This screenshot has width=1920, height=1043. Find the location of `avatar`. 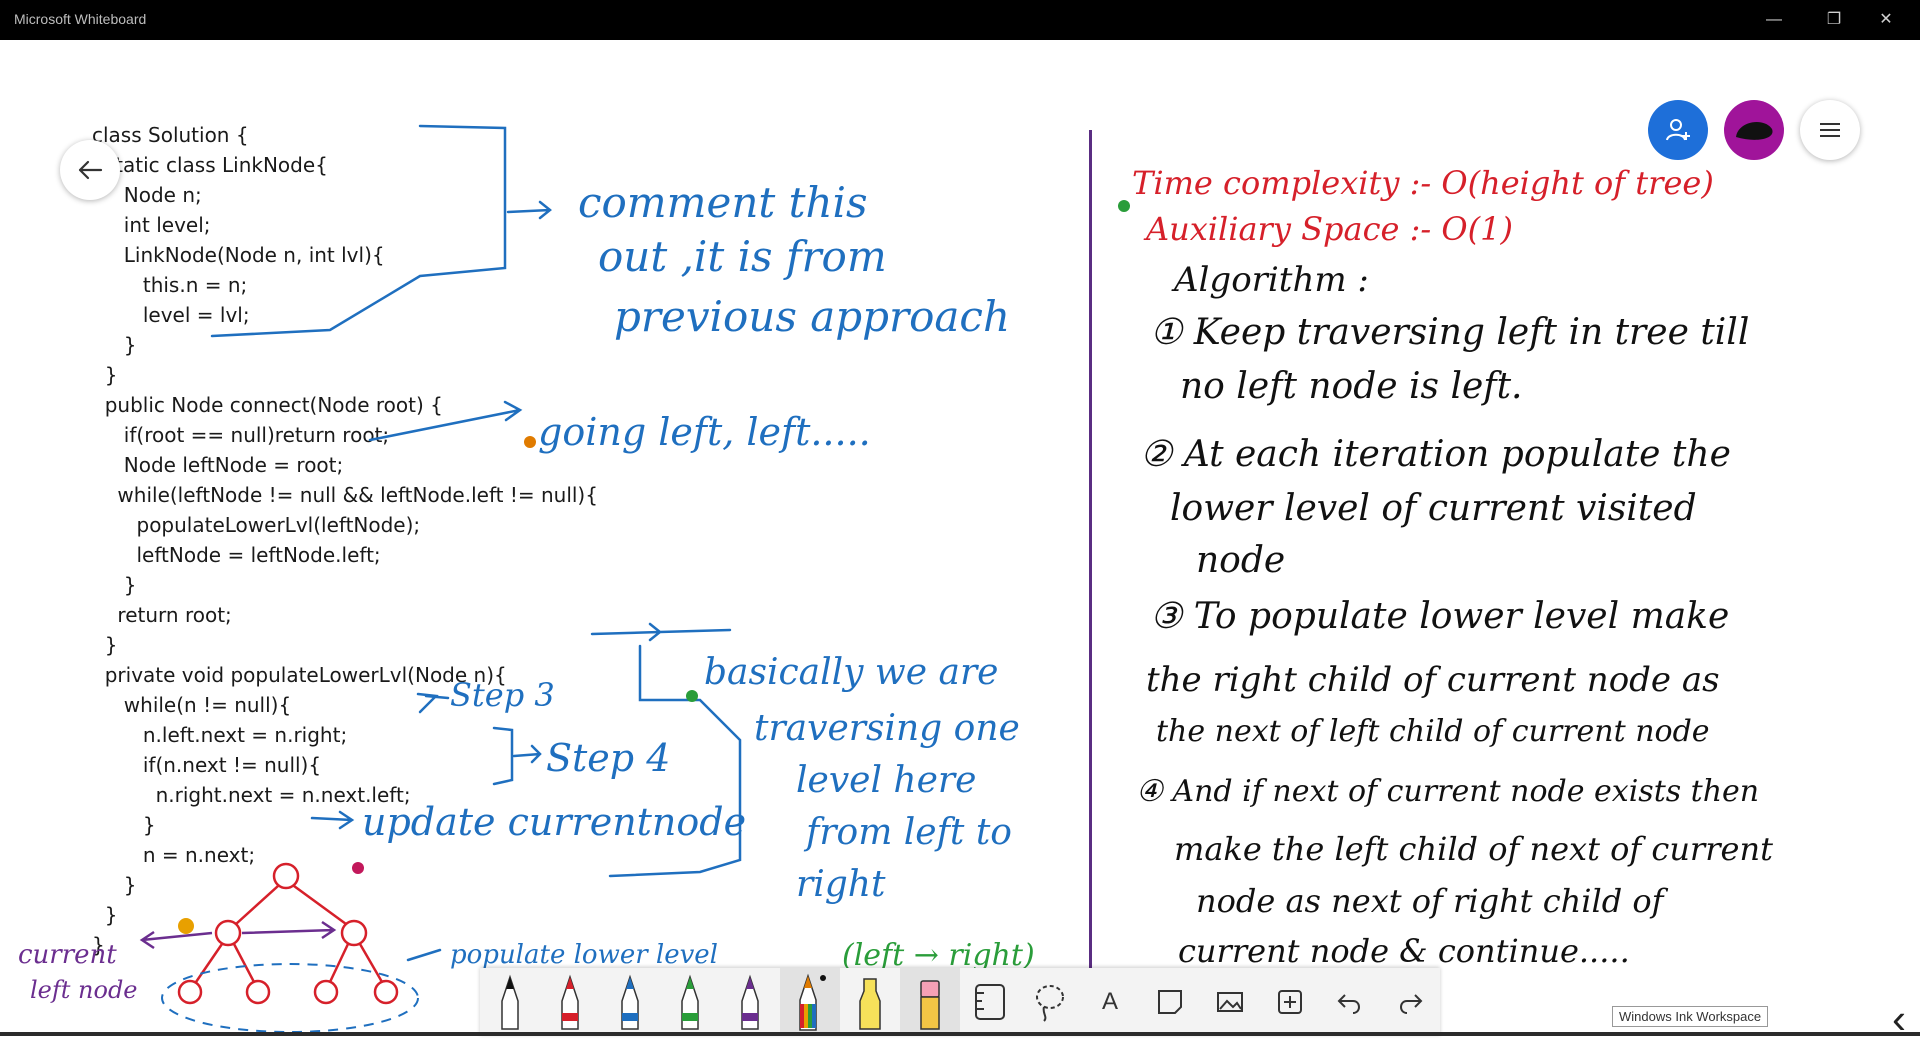

avatar is located at coordinates (1754, 130).